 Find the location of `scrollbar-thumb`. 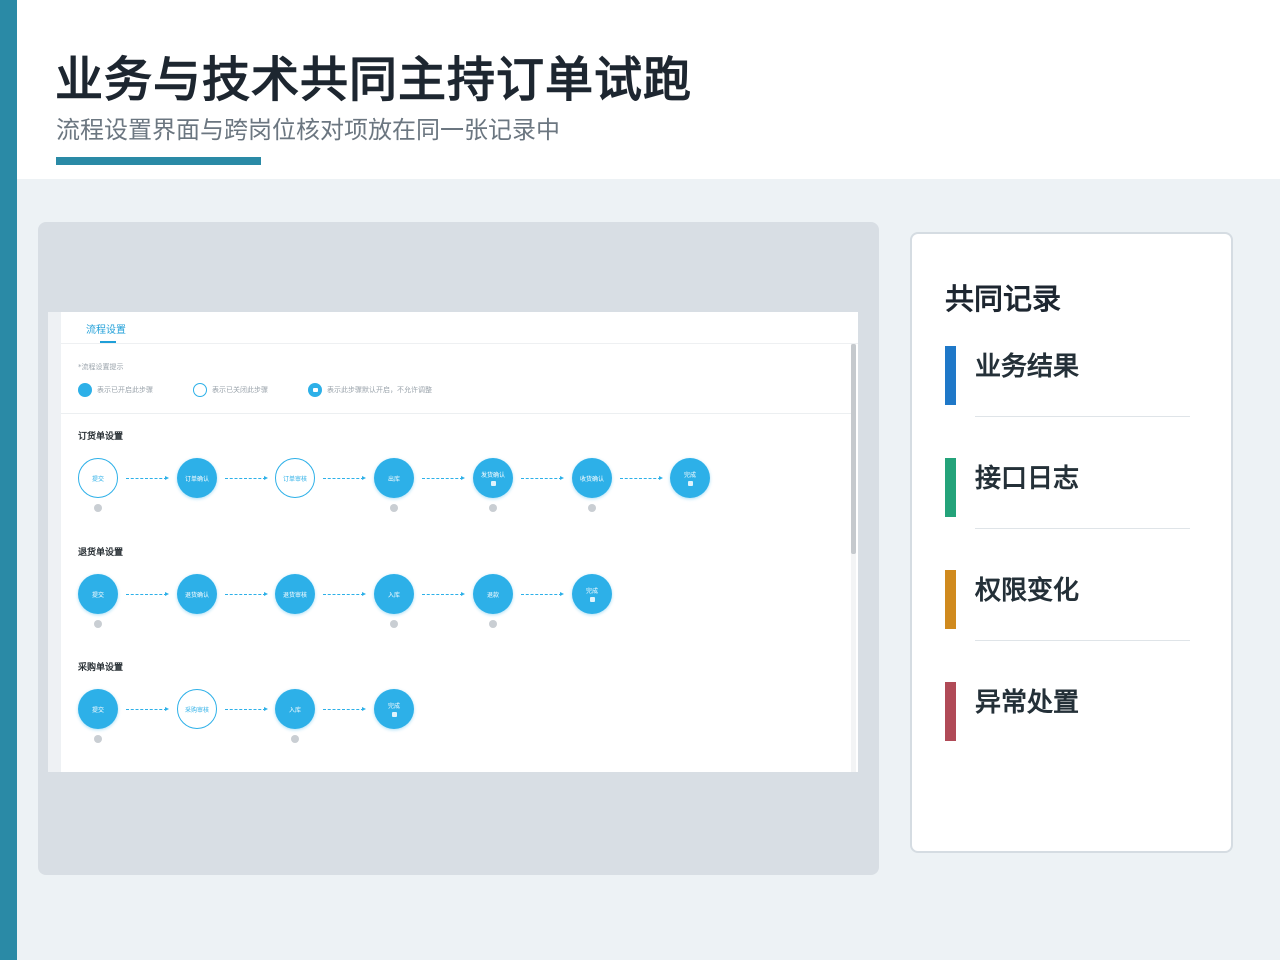

scrollbar-thumb is located at coordinates (853, 449).